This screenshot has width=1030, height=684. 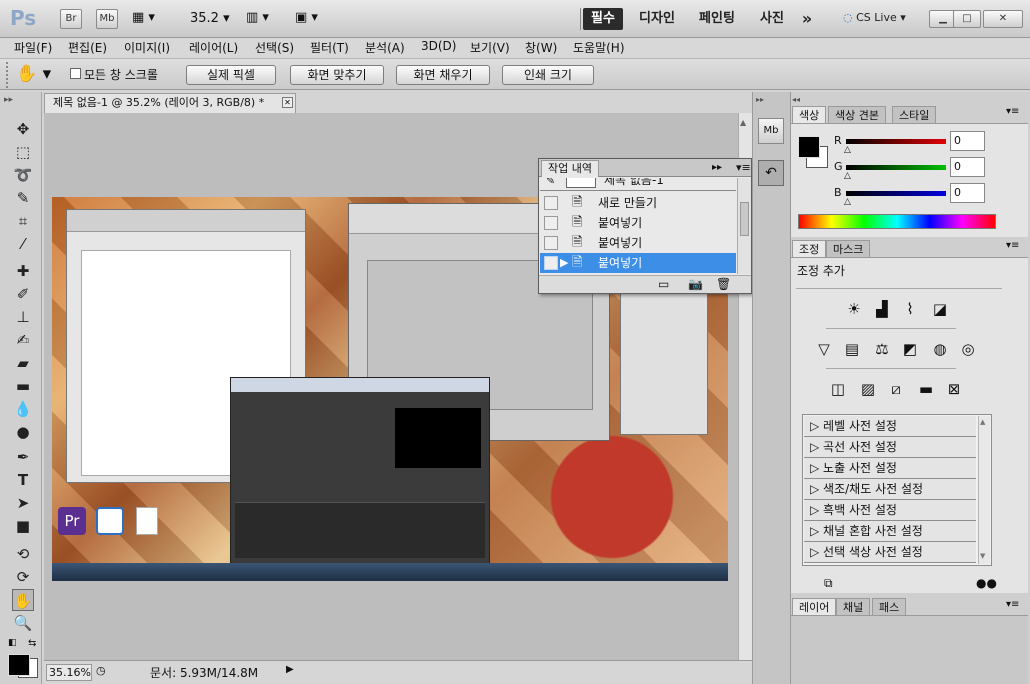 I want to click on more-workspaces-button: », so click(x=807, y=19).